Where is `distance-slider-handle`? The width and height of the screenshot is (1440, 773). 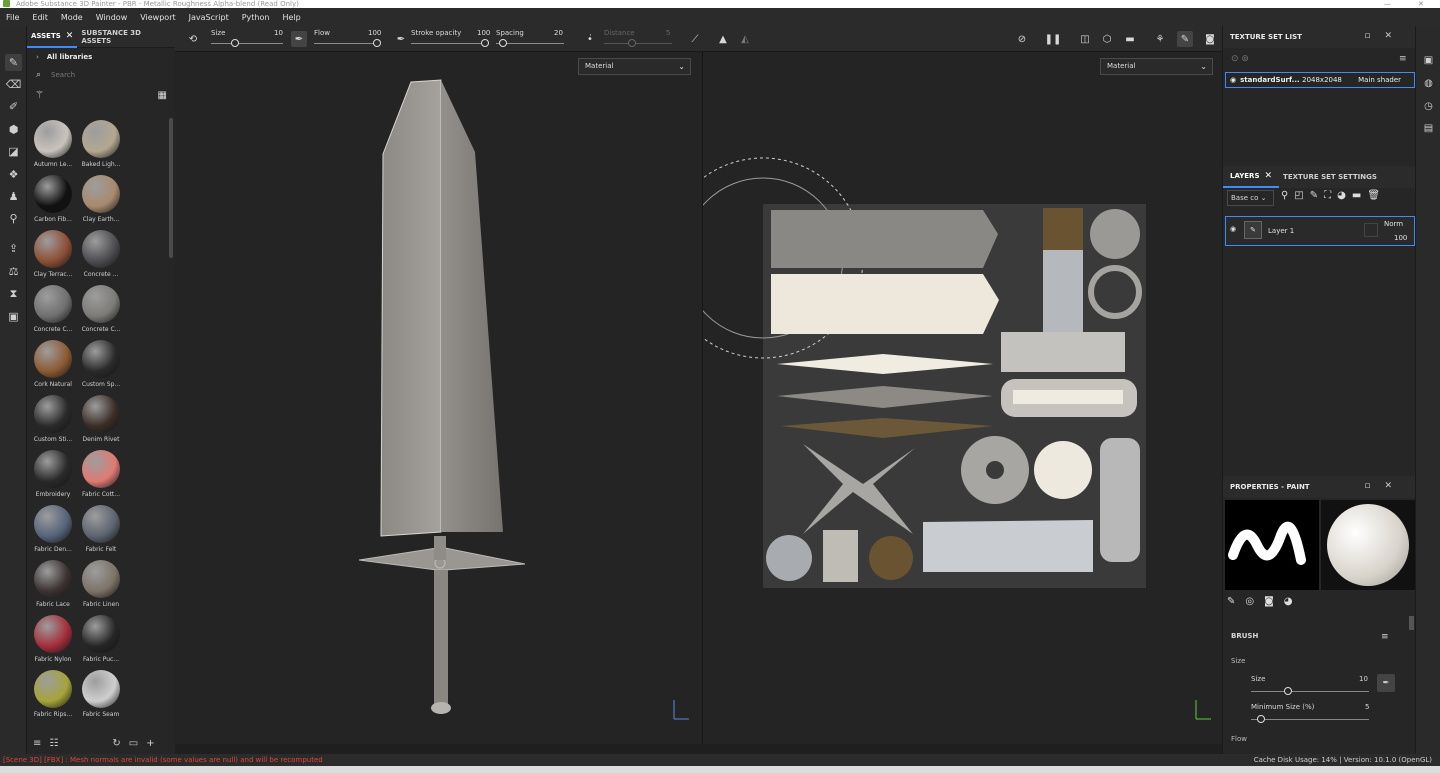 distance-slider-handle is located at coordinates (632, 43).